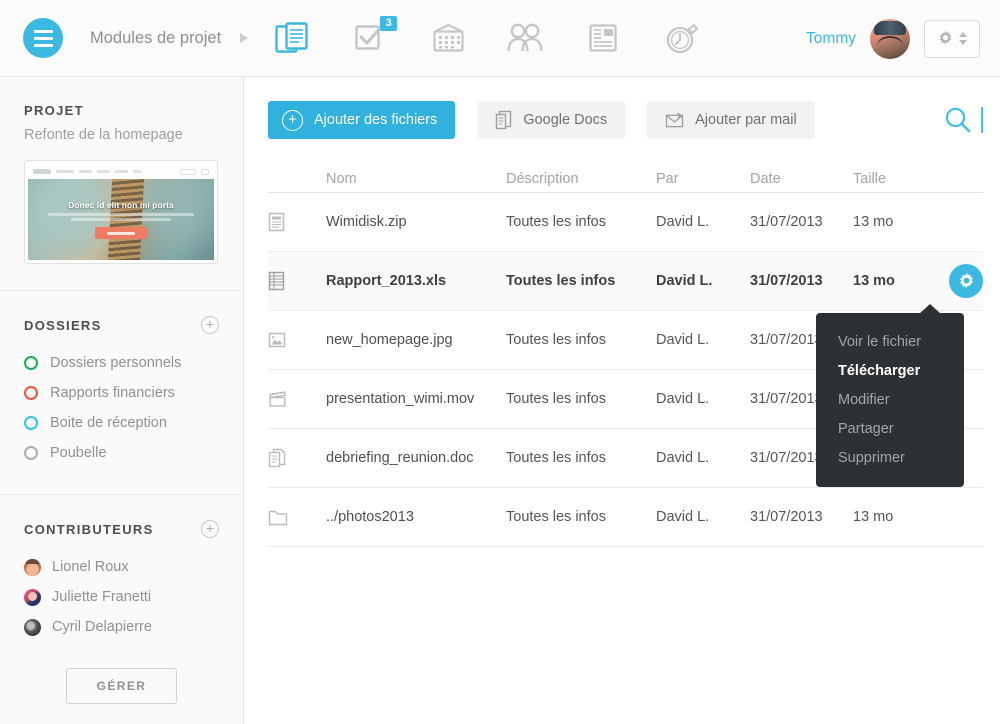 The image size is (1000, 724). I want to click on tasks-badge: 3, so click(389, 24).